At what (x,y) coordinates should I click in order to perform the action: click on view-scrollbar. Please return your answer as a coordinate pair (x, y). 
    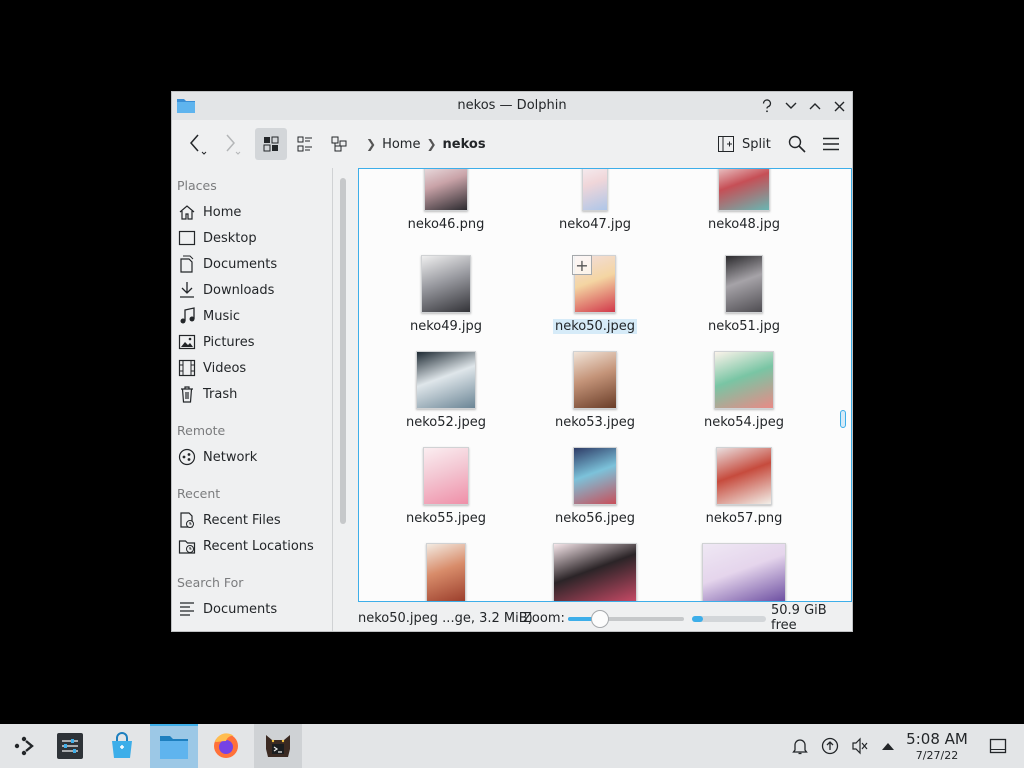
    Looking at the image, I should click on (842, 385).